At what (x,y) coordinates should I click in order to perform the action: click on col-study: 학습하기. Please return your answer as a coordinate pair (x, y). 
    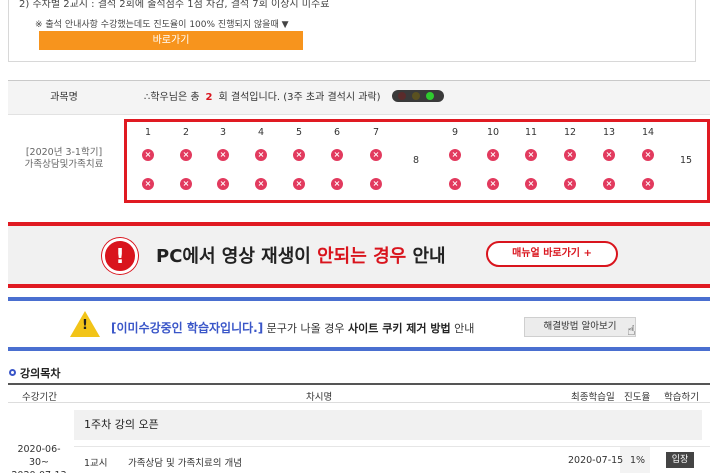
    Looking at the image, I should click on (681, 397).